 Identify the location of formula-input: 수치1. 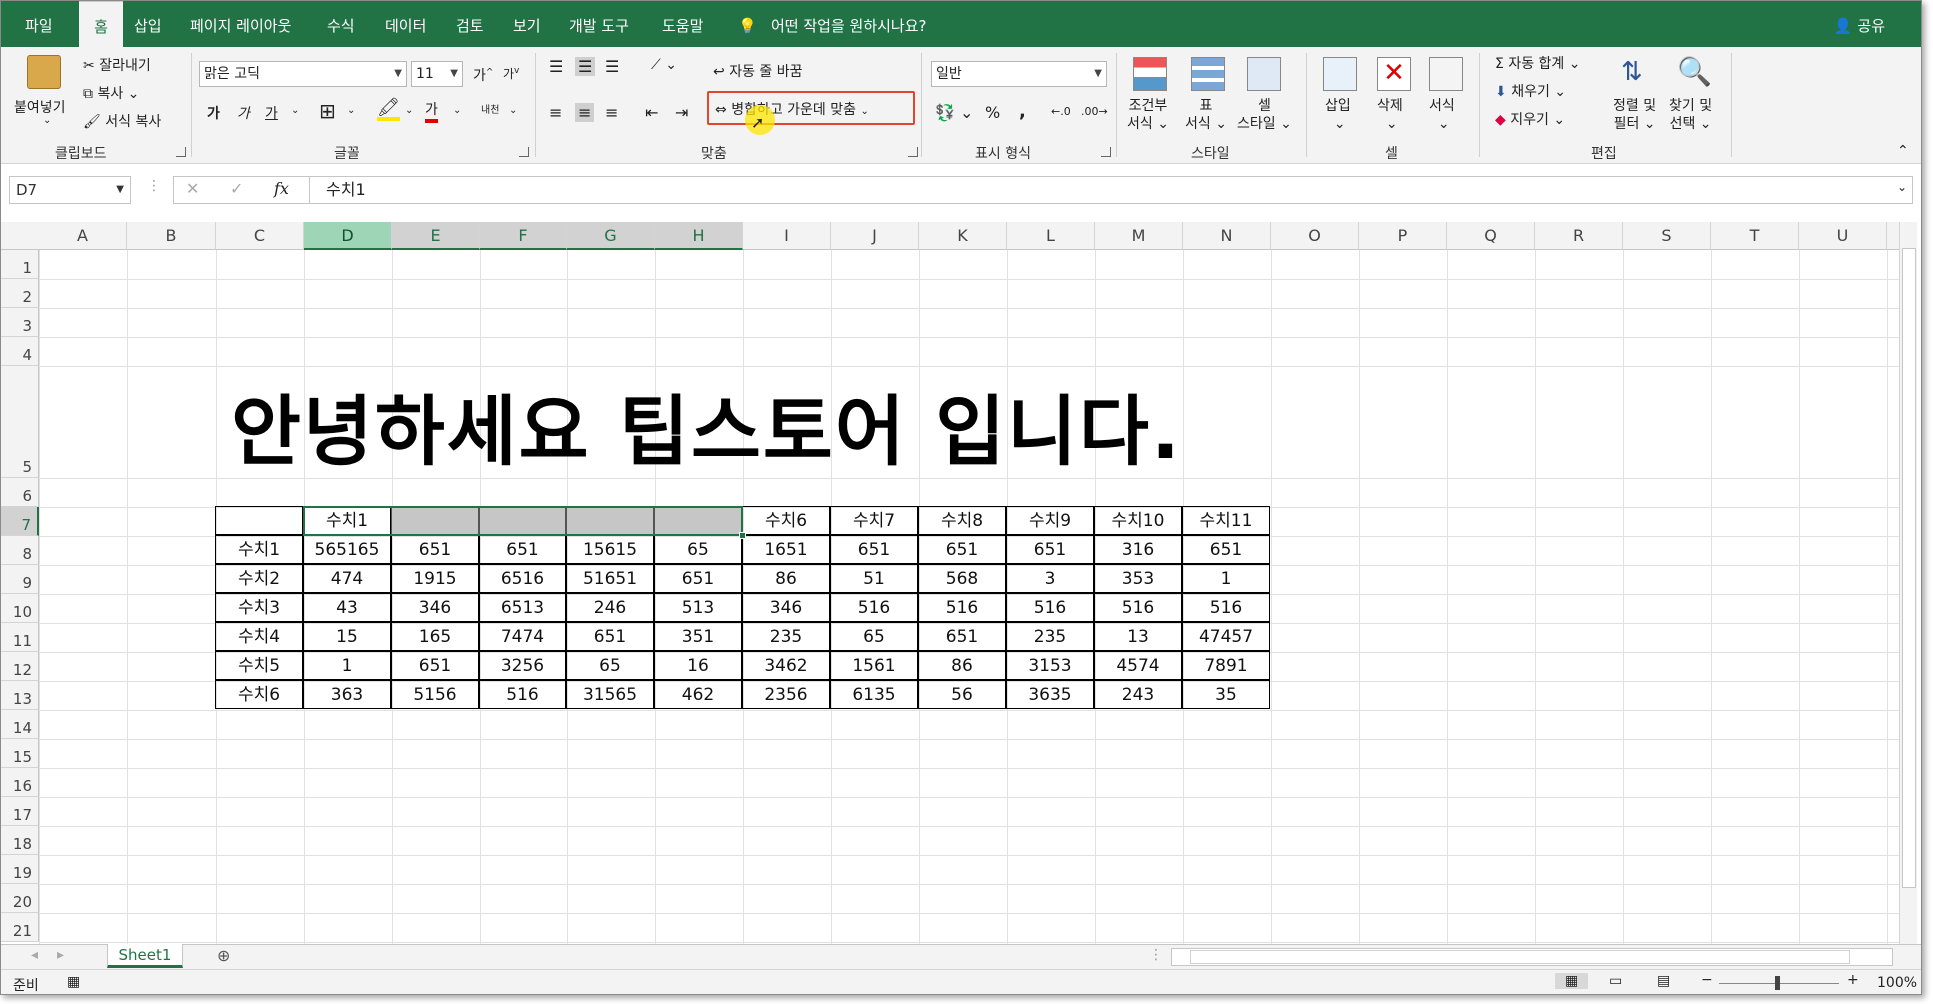
(1111, 190).